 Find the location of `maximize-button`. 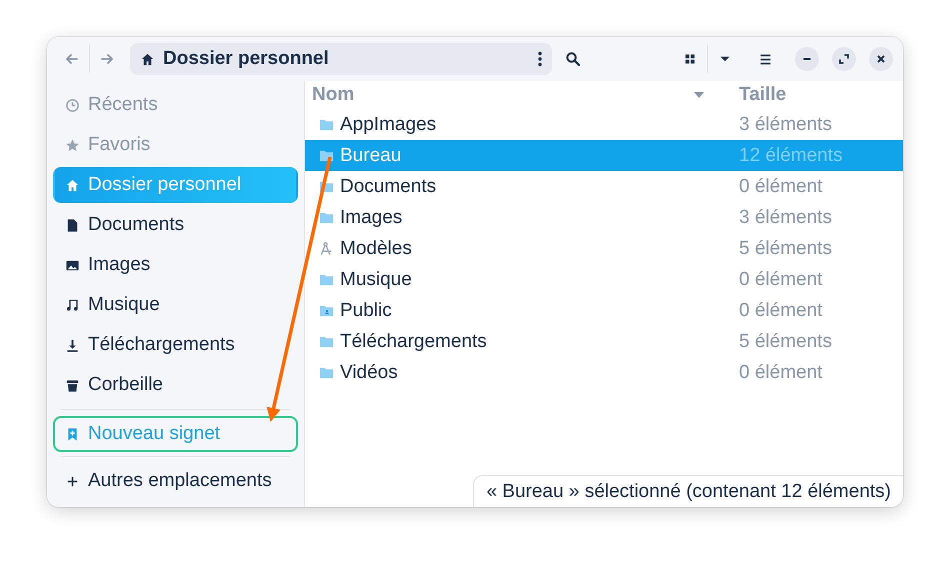

maximize-button is located at coordinates (844, 59).